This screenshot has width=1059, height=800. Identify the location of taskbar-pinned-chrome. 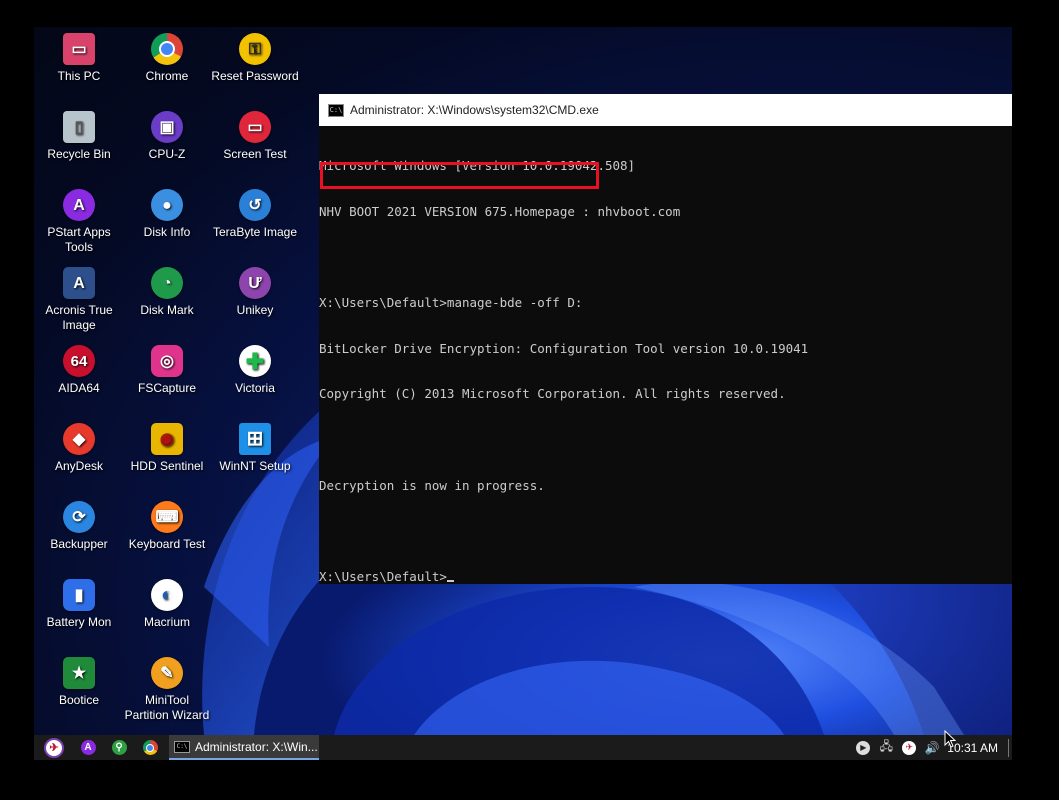
(150, 748).